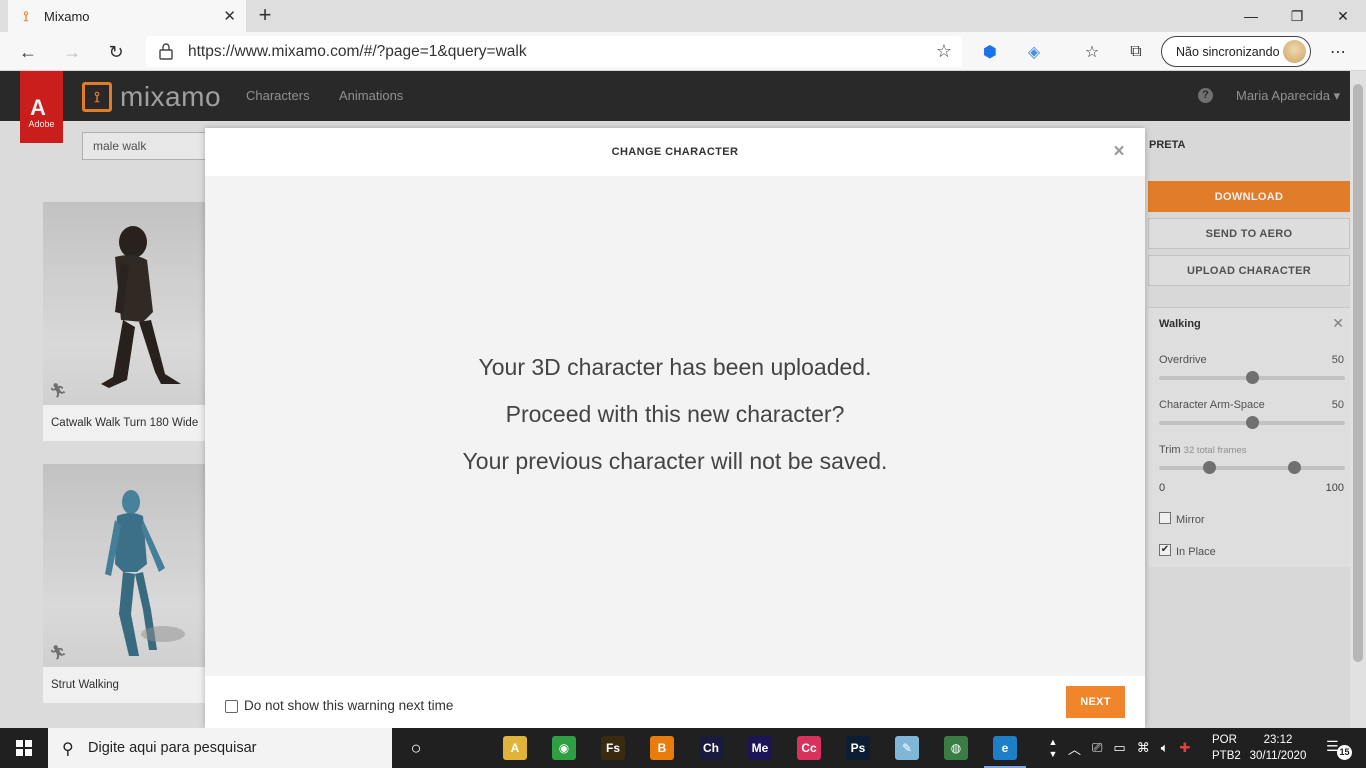  Describe the element at coordinates (1034, 52) in the screenshot. I see `extension-diamond-icon: ◈` at that location.